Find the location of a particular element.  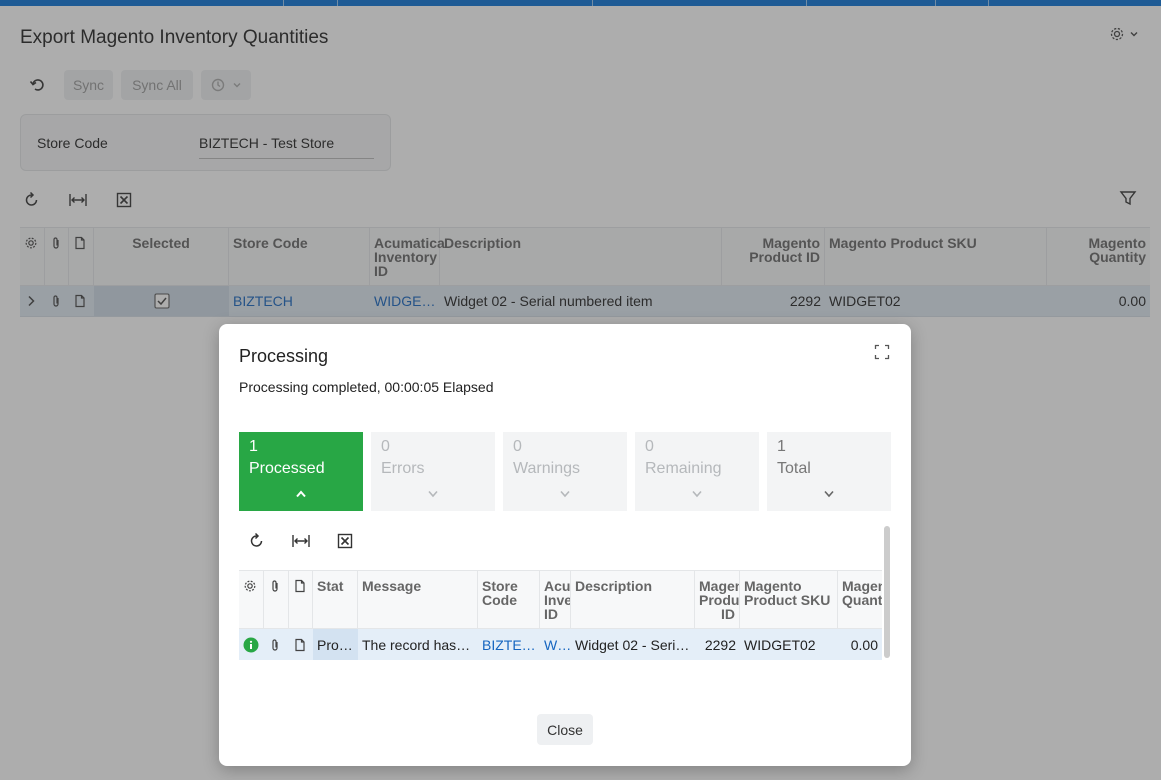

errors-count: 0 is located at coordinates (385, 446).